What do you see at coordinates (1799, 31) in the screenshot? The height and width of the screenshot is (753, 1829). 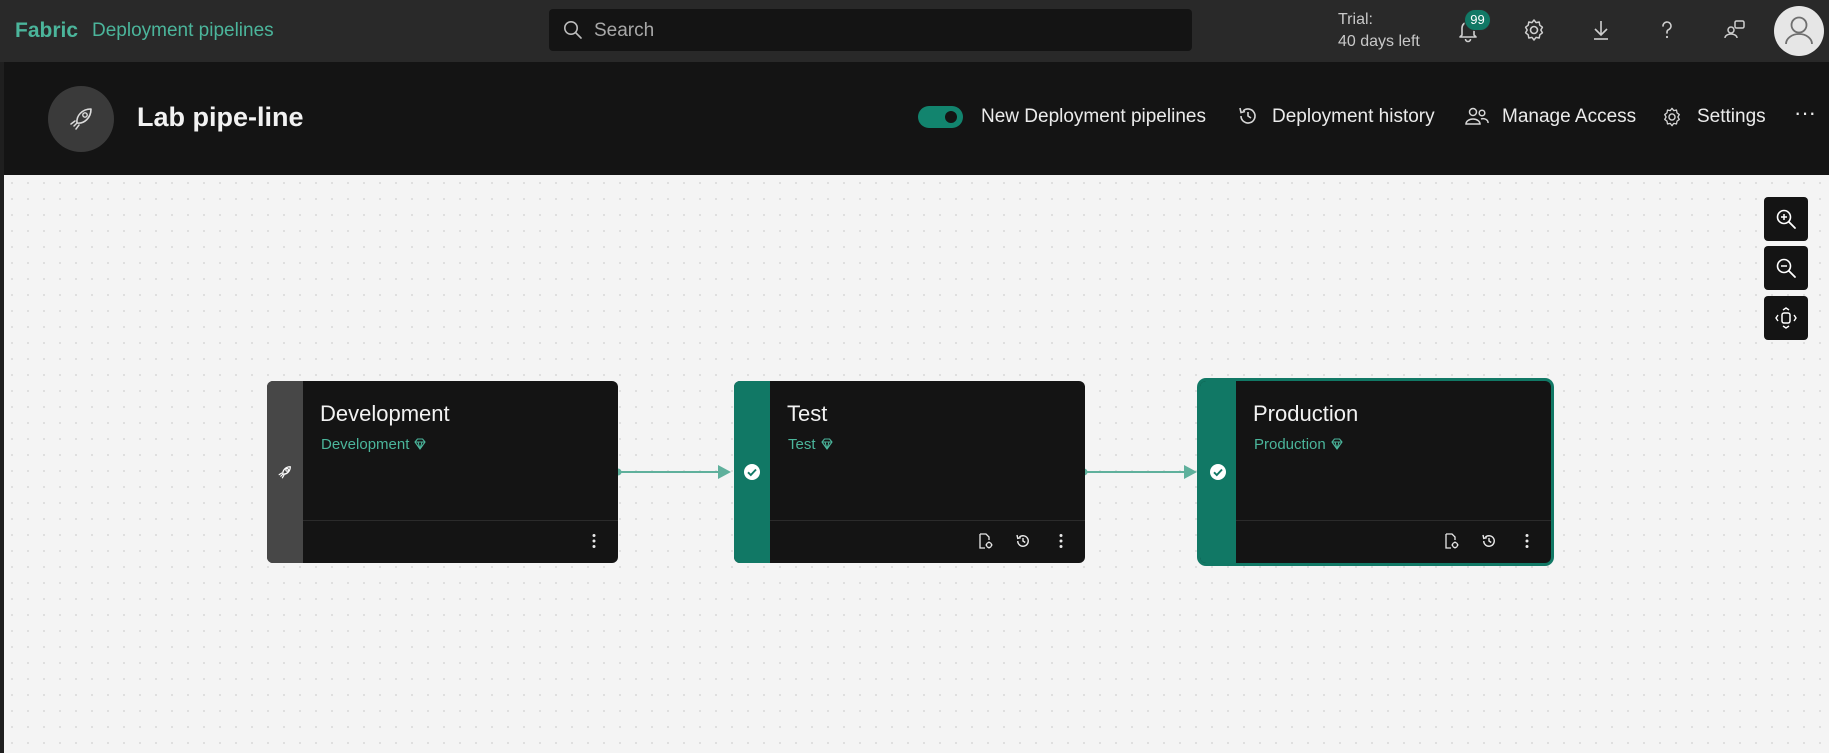 I see `avatar` at bounding box center [1799, 31].